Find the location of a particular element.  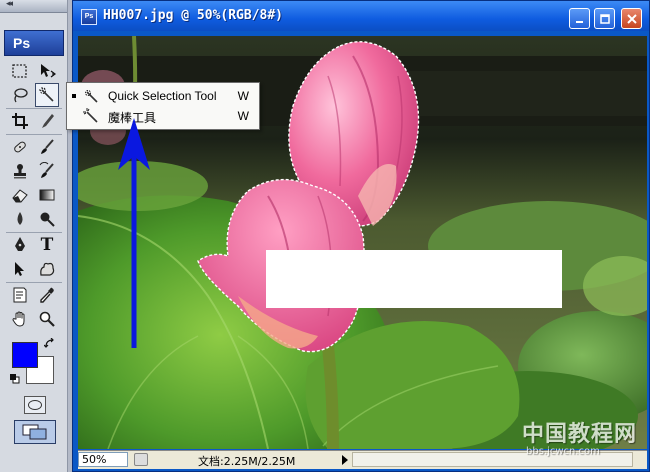

maximize-button is located at coordinates (604, 18).